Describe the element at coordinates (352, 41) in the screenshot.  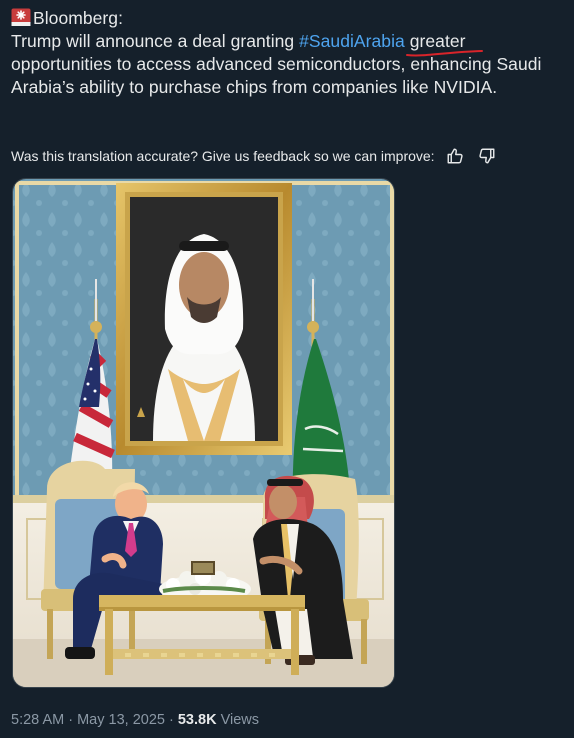
I see `hashtag-link: #SaudiArabia` at that location.